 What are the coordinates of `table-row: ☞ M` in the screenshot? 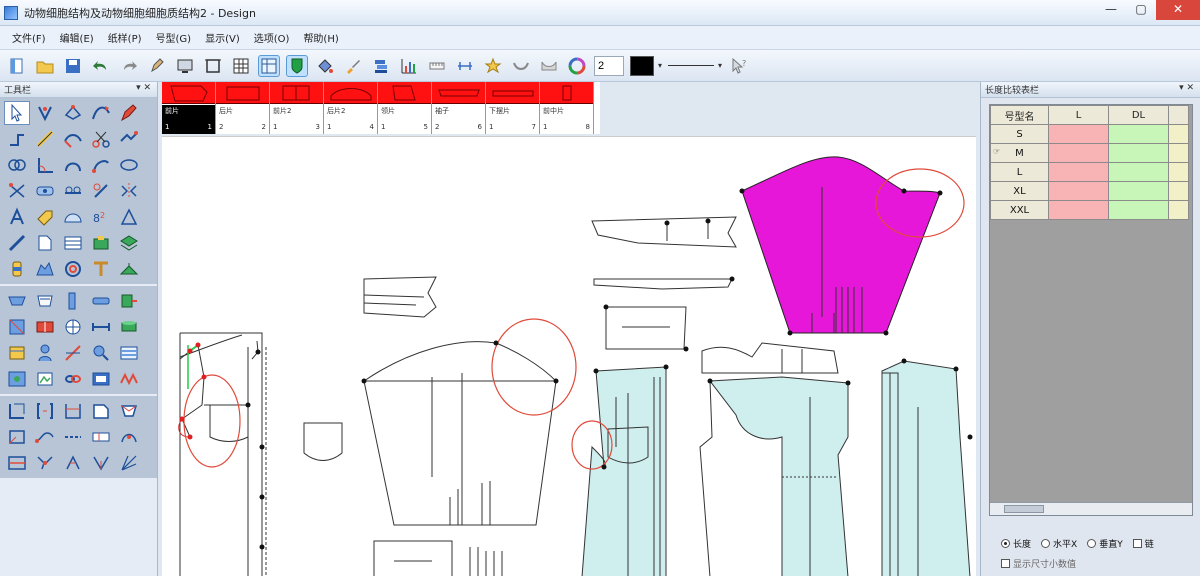 It's located at (1089, 153).